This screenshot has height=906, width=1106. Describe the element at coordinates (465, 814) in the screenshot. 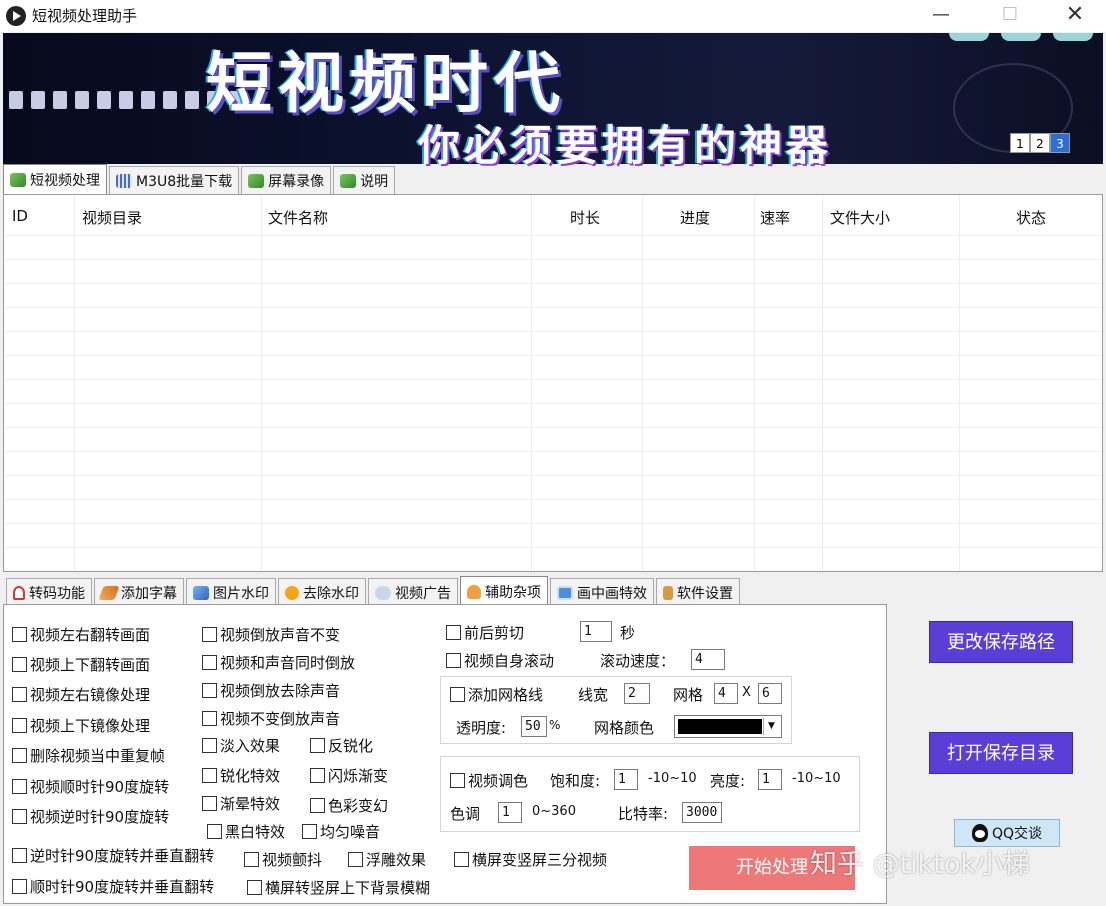

I see `hue-label: 色调` at that location.